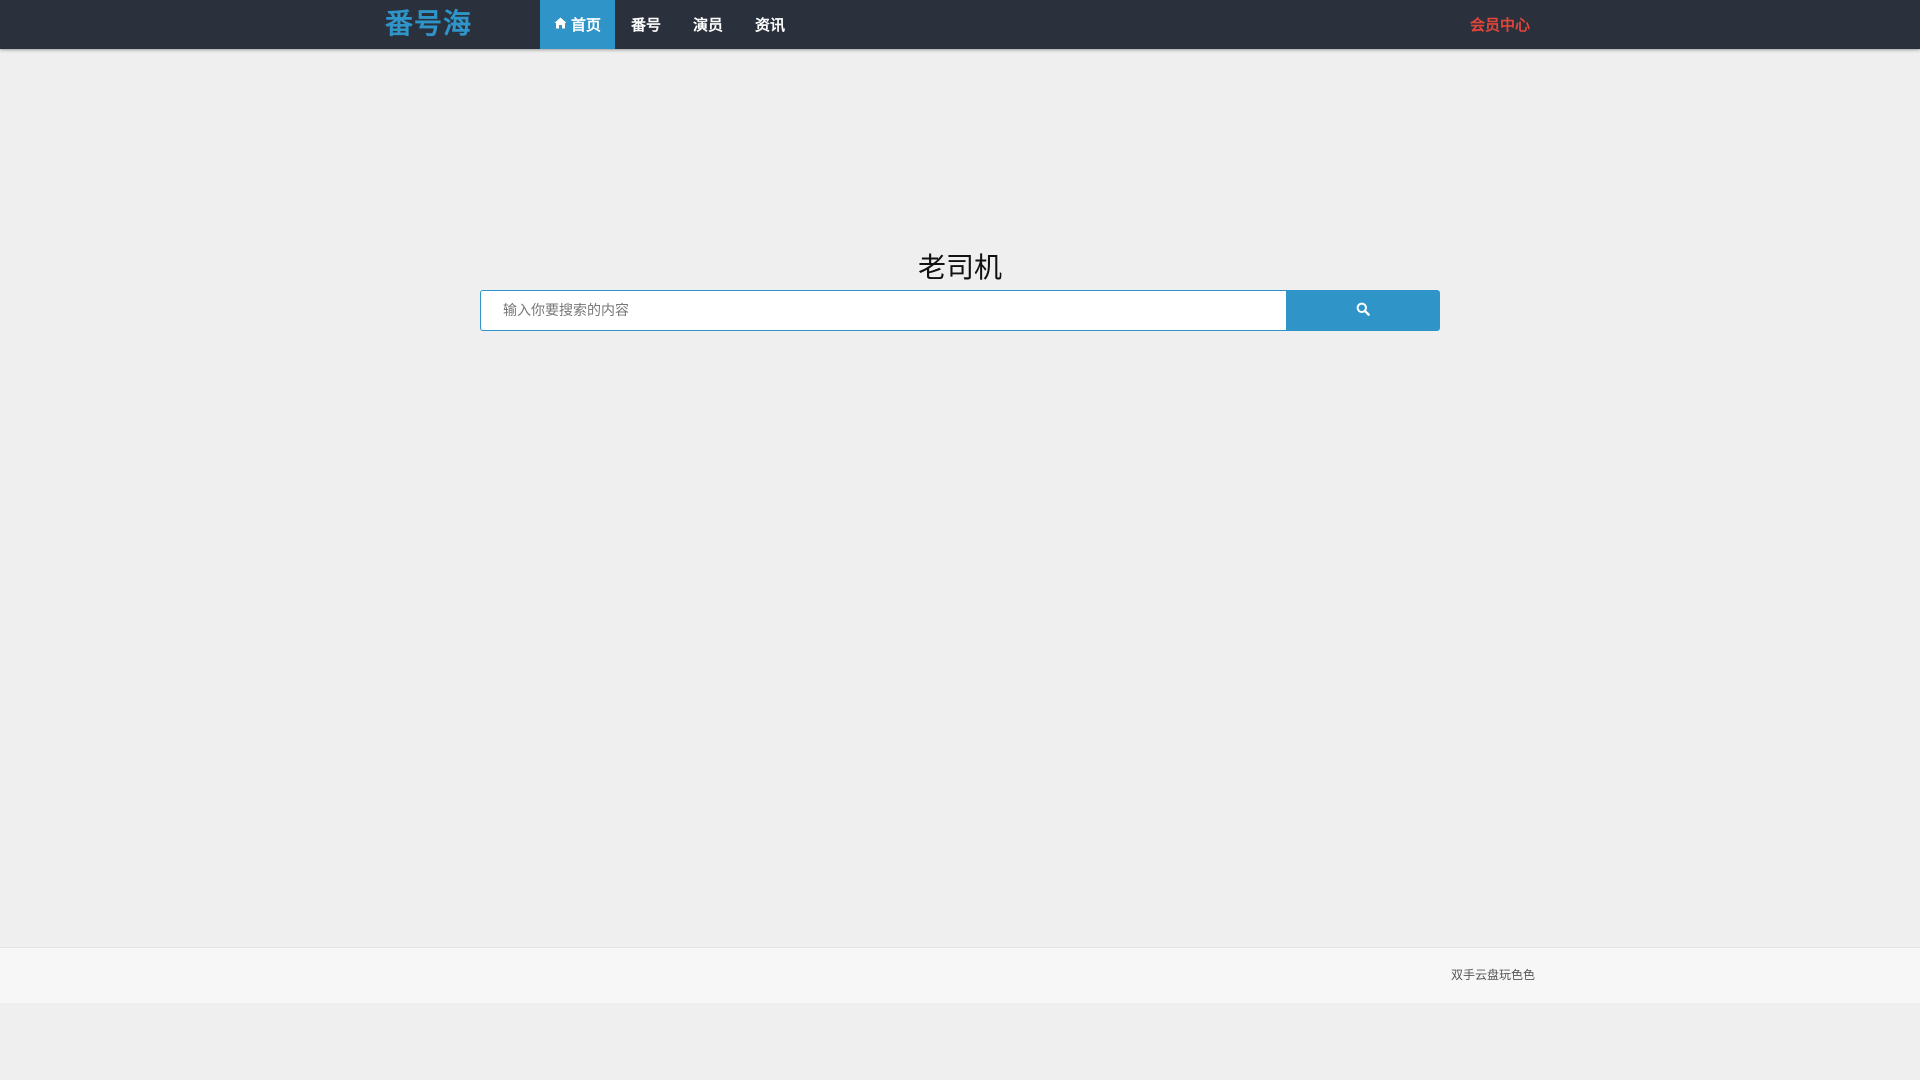  What do you see at coordinates (883, 310) in the screenshot?
I see `search-input` at bounding box center [883, 310].